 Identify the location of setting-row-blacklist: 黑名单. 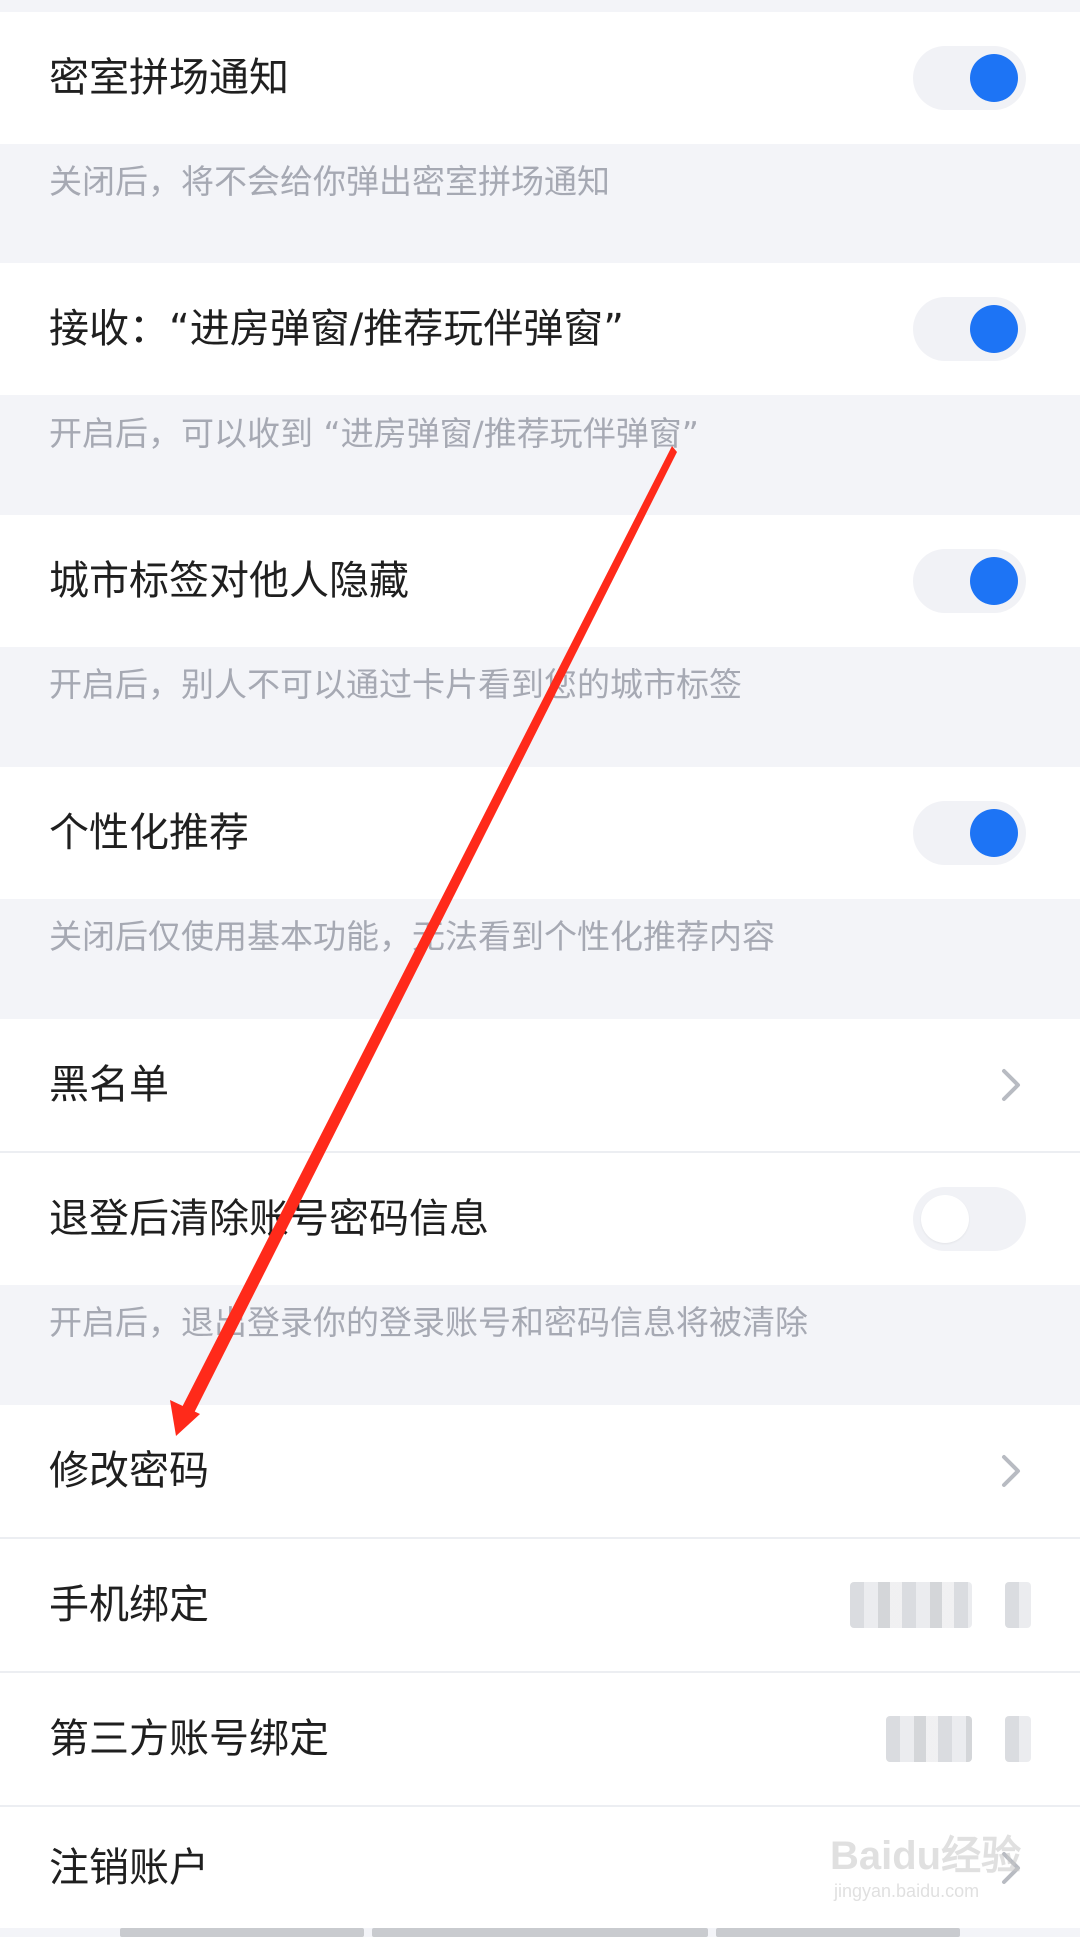
(540, 1085).